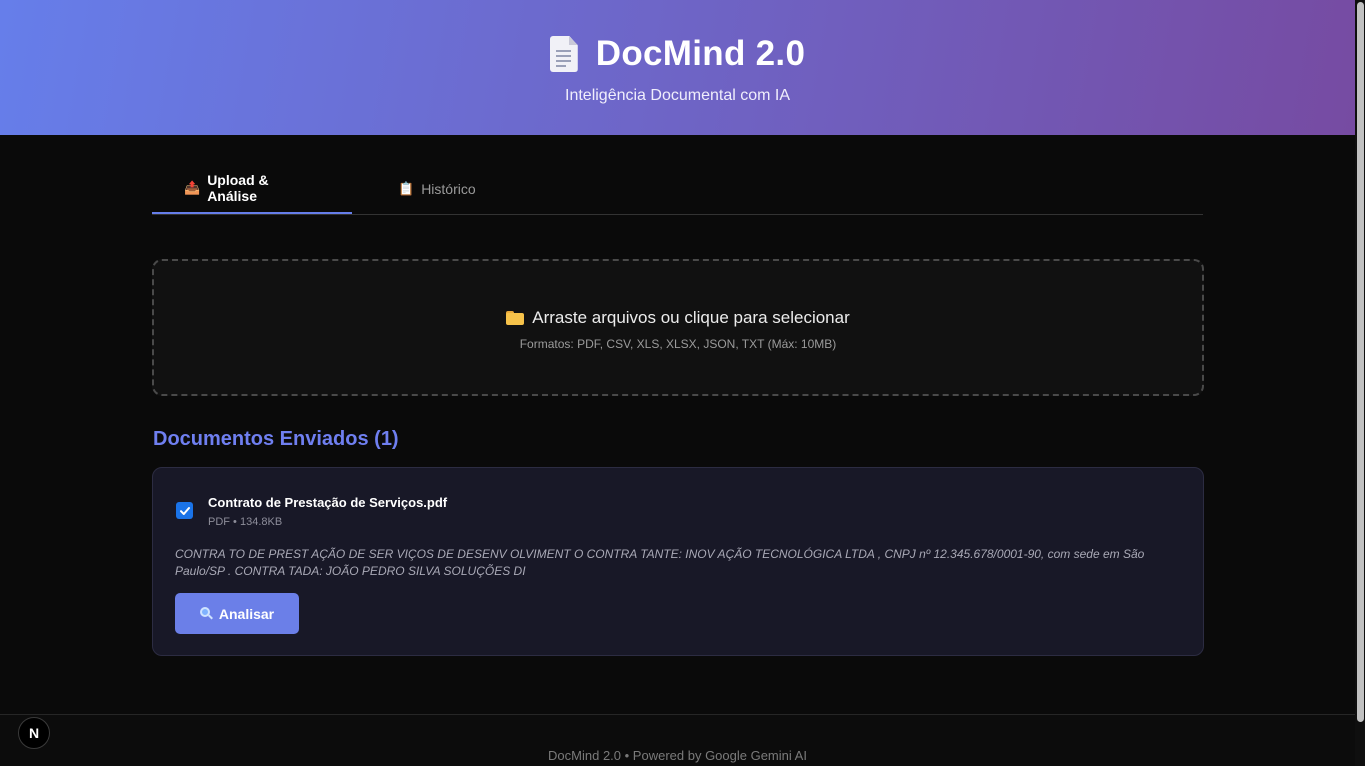  What do you see at coordinates (206, 613) in the screenshot?
I see `magnifier-icon` at bounding box center [206, 613].